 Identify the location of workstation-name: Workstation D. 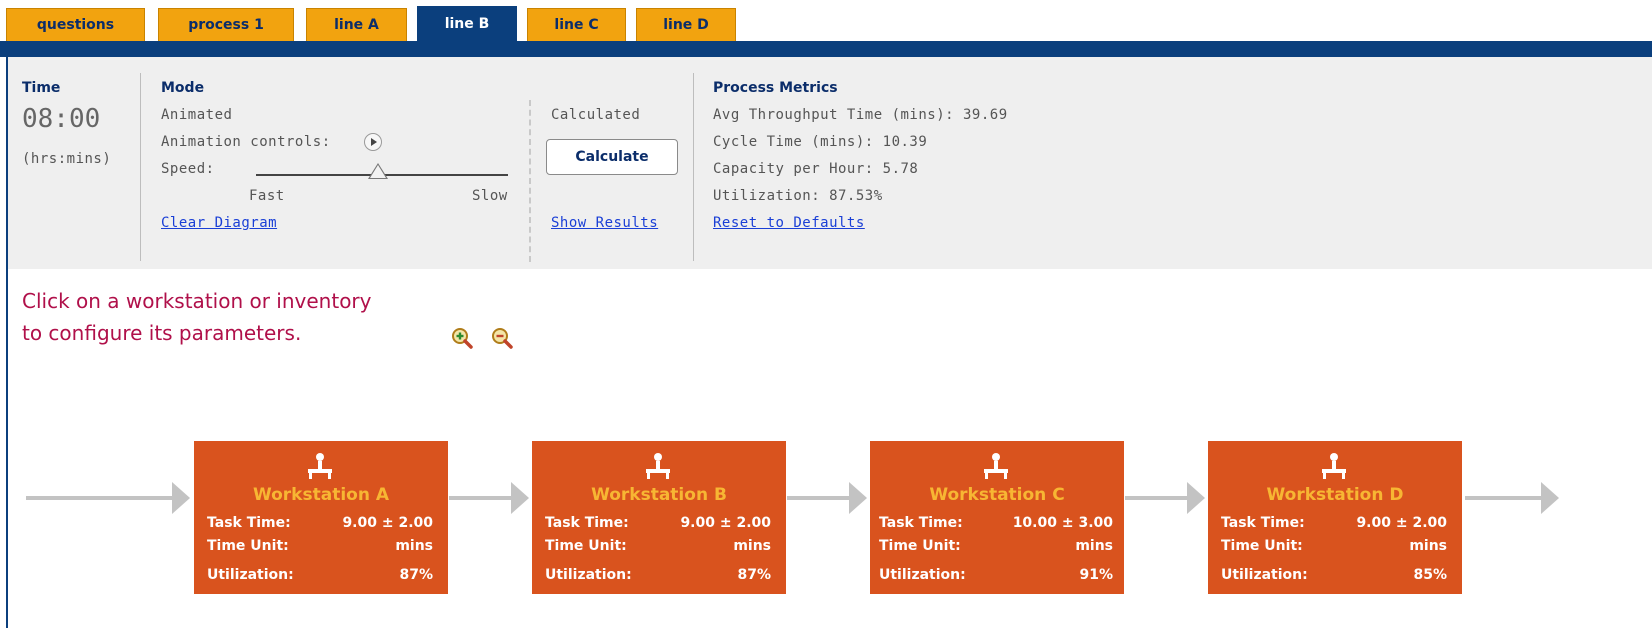
(1335, 495).